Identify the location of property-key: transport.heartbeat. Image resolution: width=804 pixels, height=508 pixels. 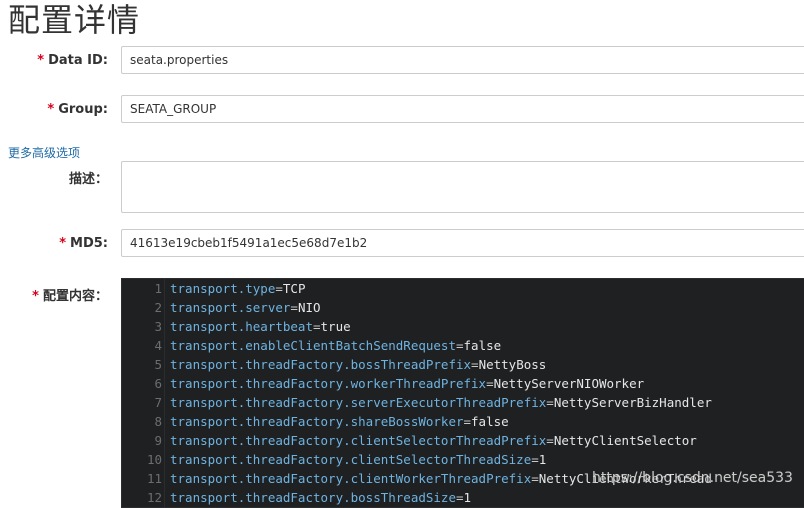
(241, 326).